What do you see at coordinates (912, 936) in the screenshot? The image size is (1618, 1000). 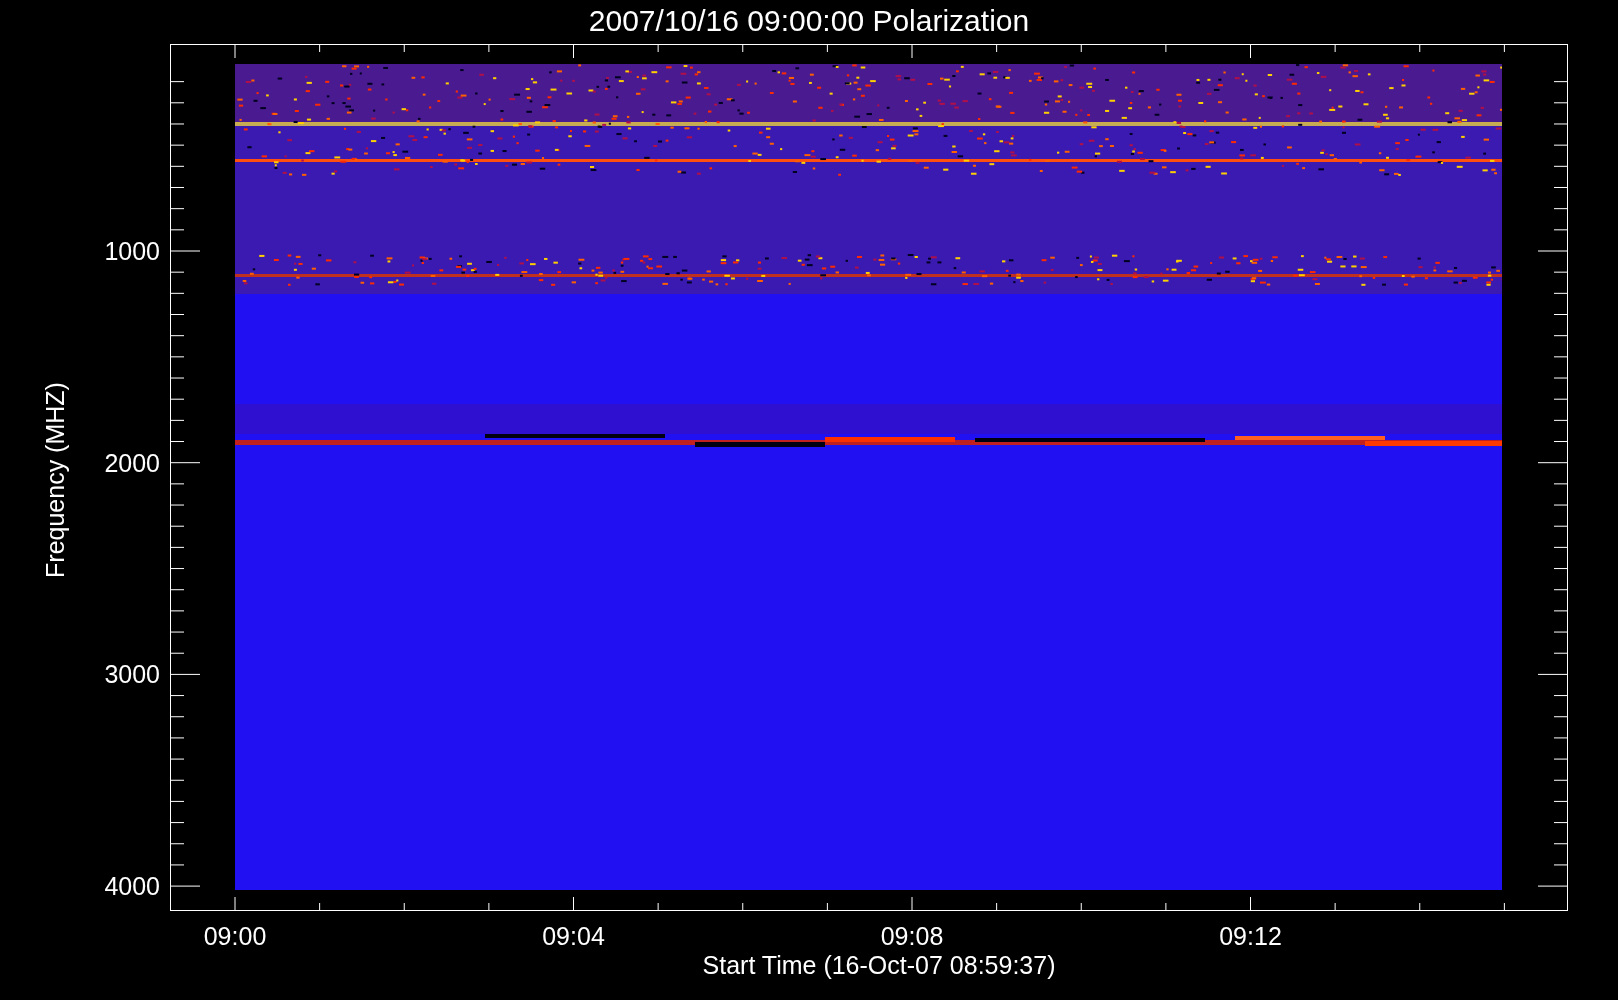 I see `x-tick-label: 09:08` at bounding box center [912, 936].